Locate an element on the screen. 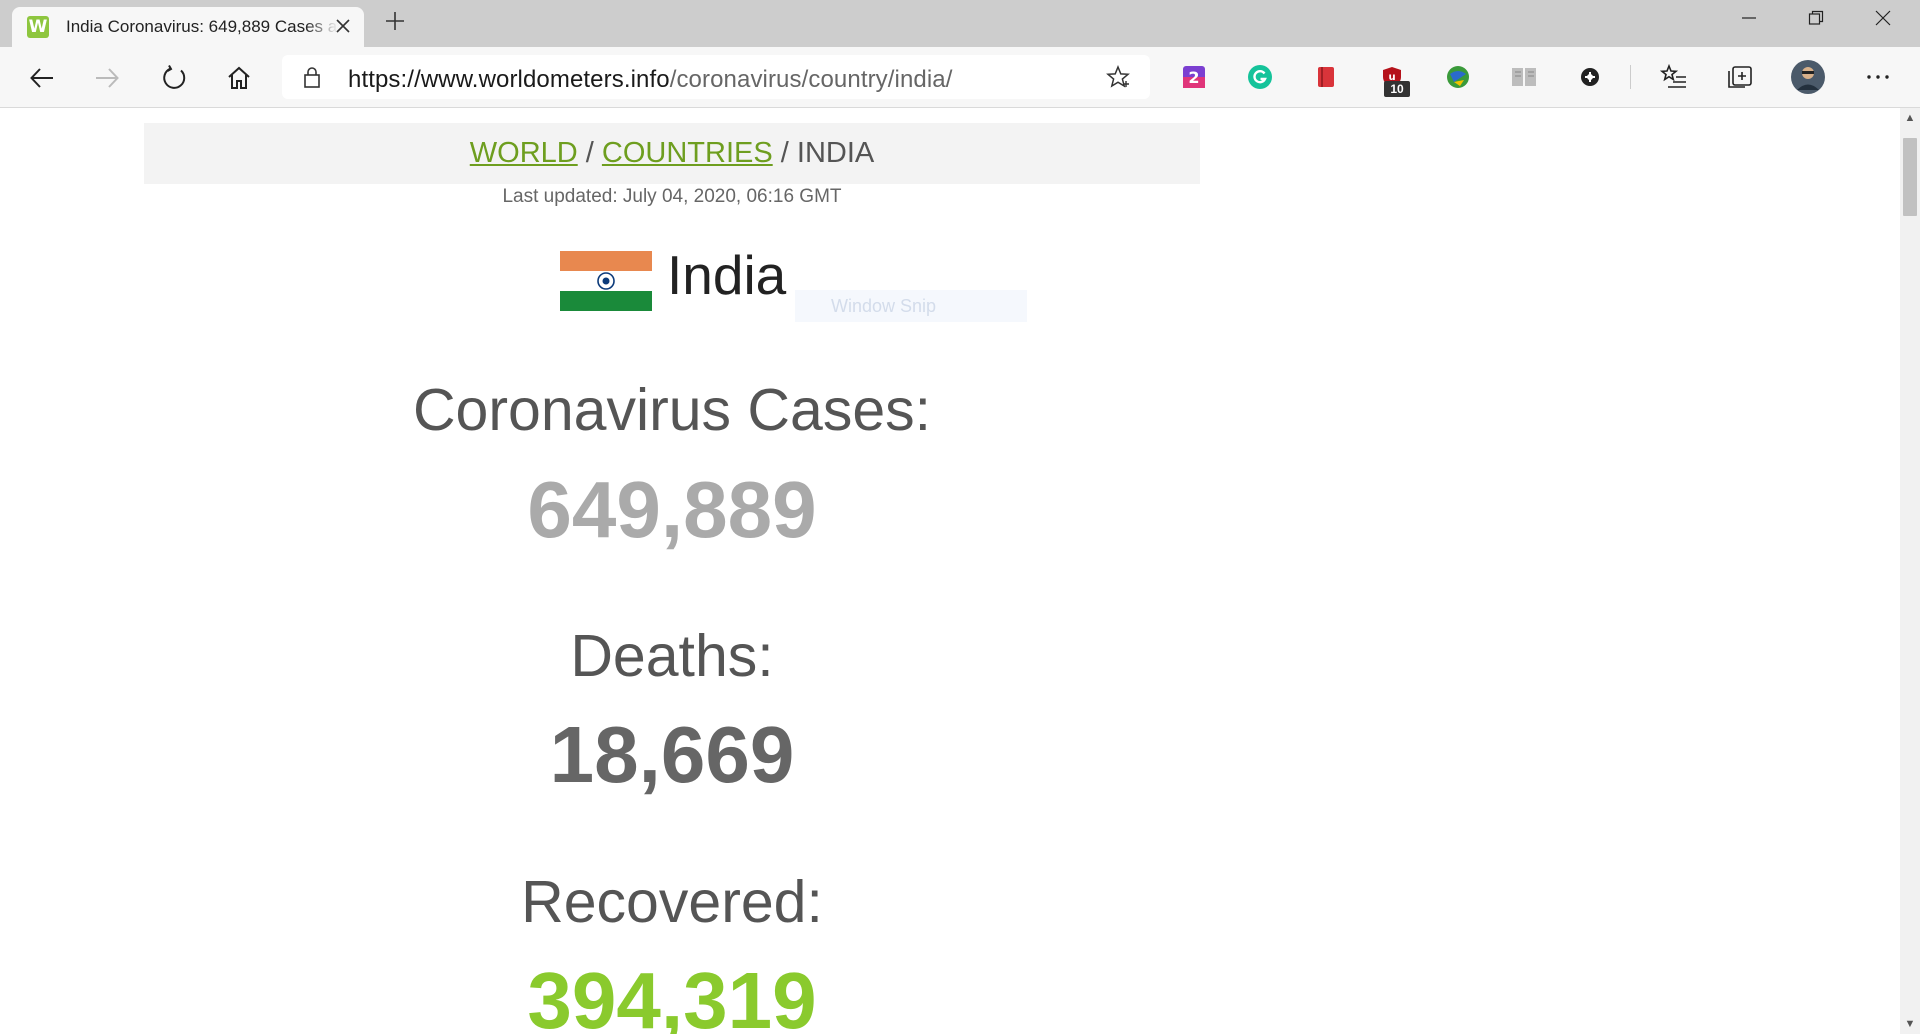 Image resolution: width=1920 pixels, height=1034 pixels. more-icon is located at coordinates (1878, 77).